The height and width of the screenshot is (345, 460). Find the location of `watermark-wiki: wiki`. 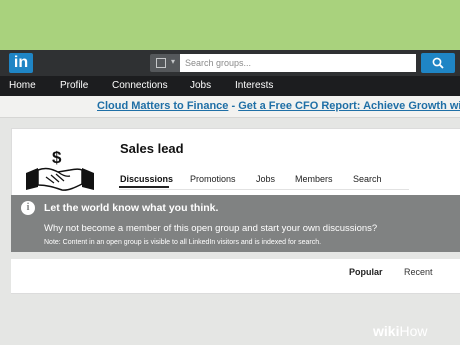

watermark-wiki: wiki is located at coordinates (386, 331).